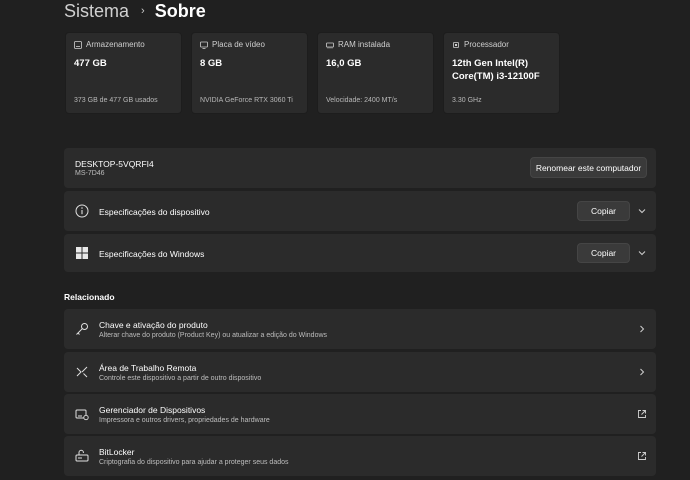  I want to click on remote-desktop-title: Área de Trabalho Remota, so click(148, 368).